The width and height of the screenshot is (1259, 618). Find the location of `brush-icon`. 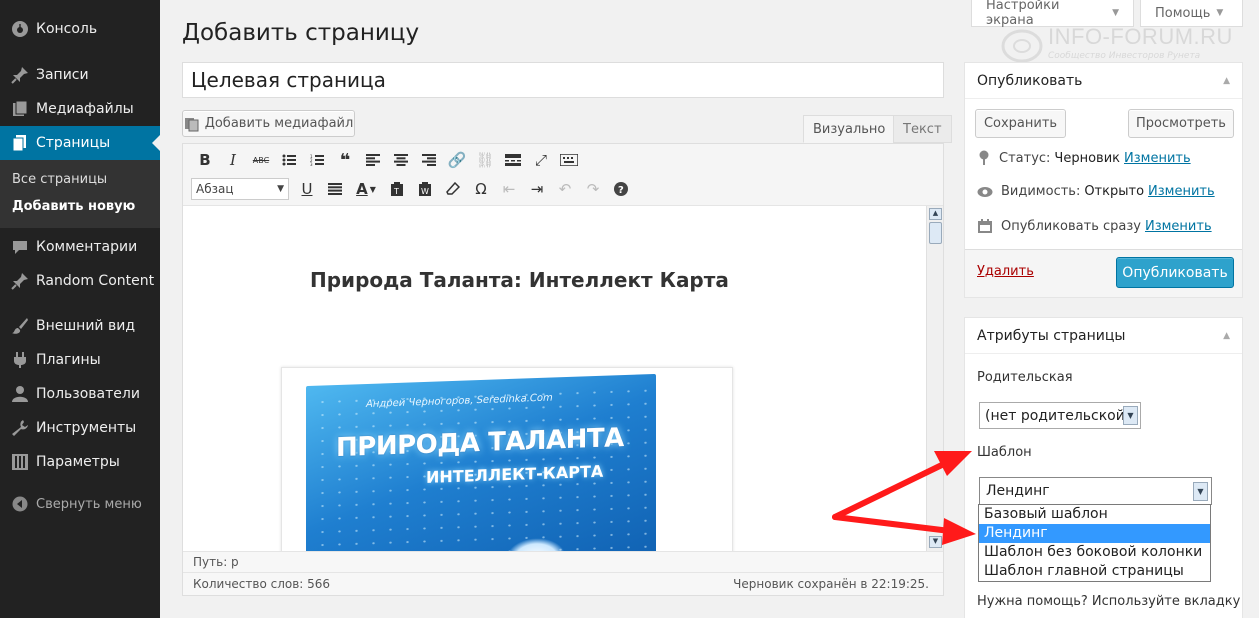

brush-icon is located at coordinates (20, 326).